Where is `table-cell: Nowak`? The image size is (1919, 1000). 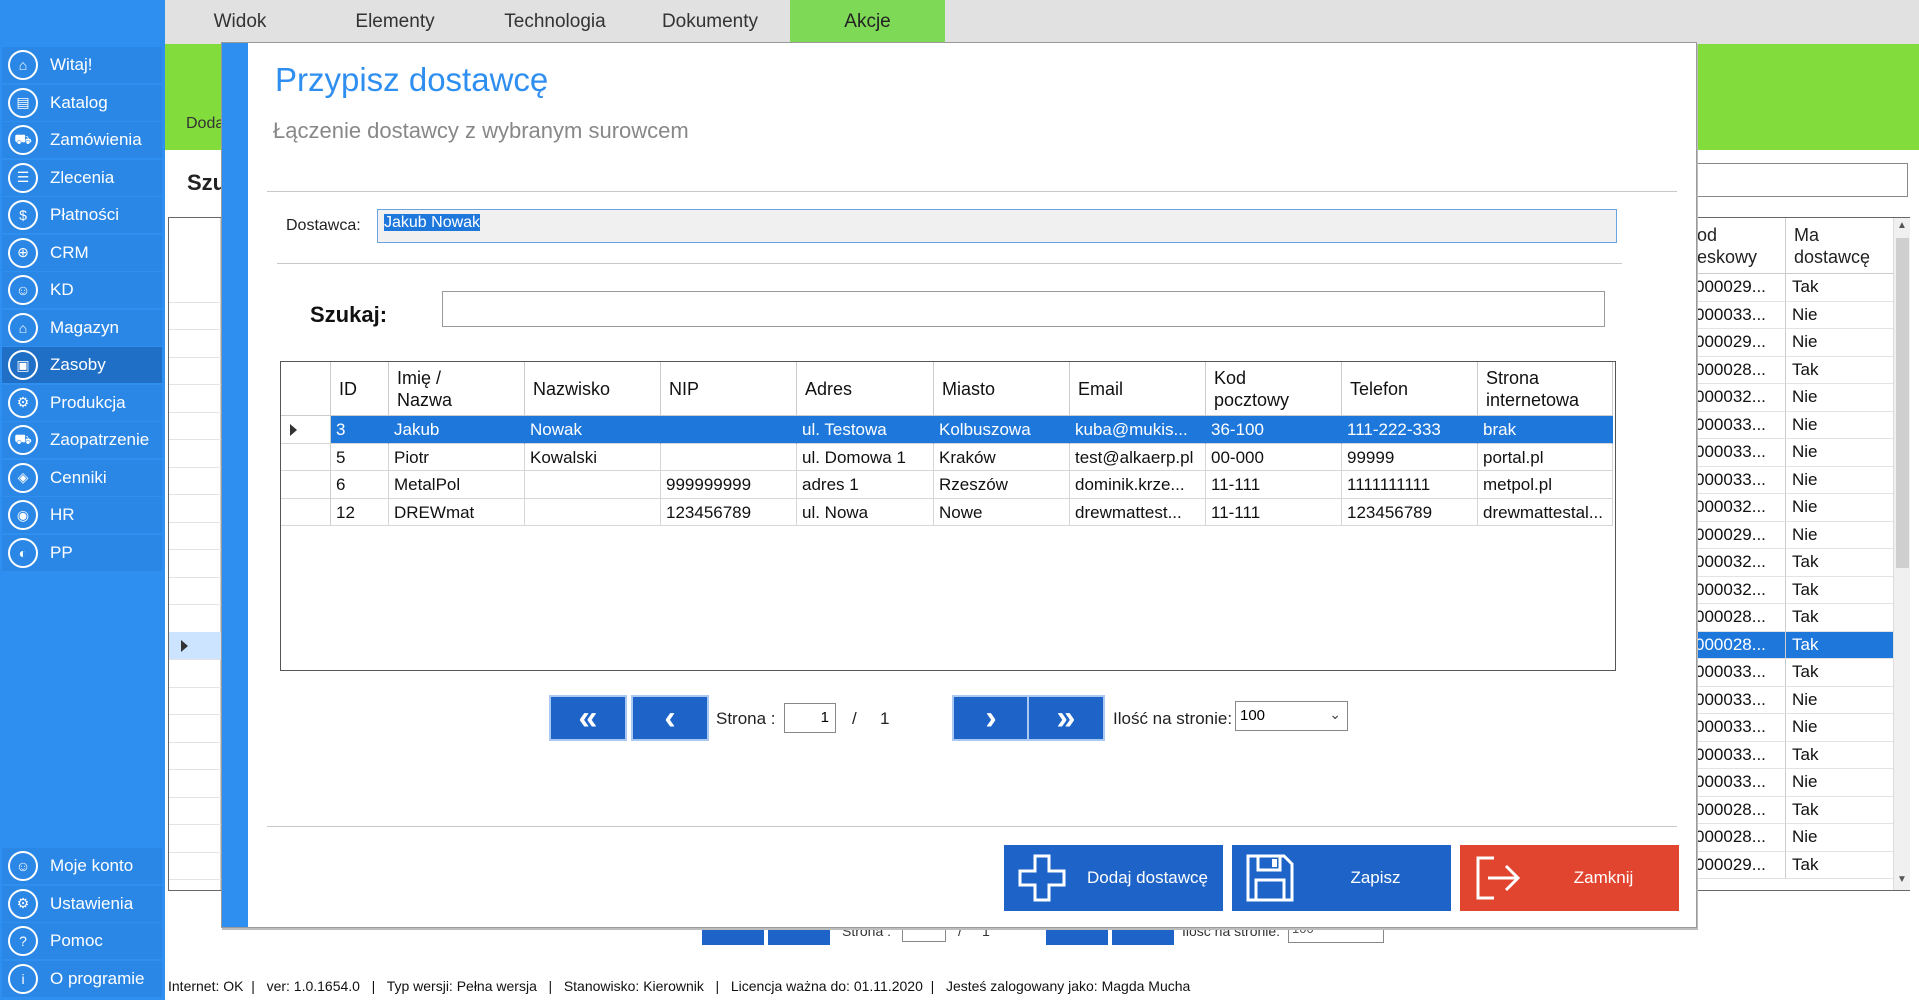 table-cell: Nowak is located at coordinates (593, 430).